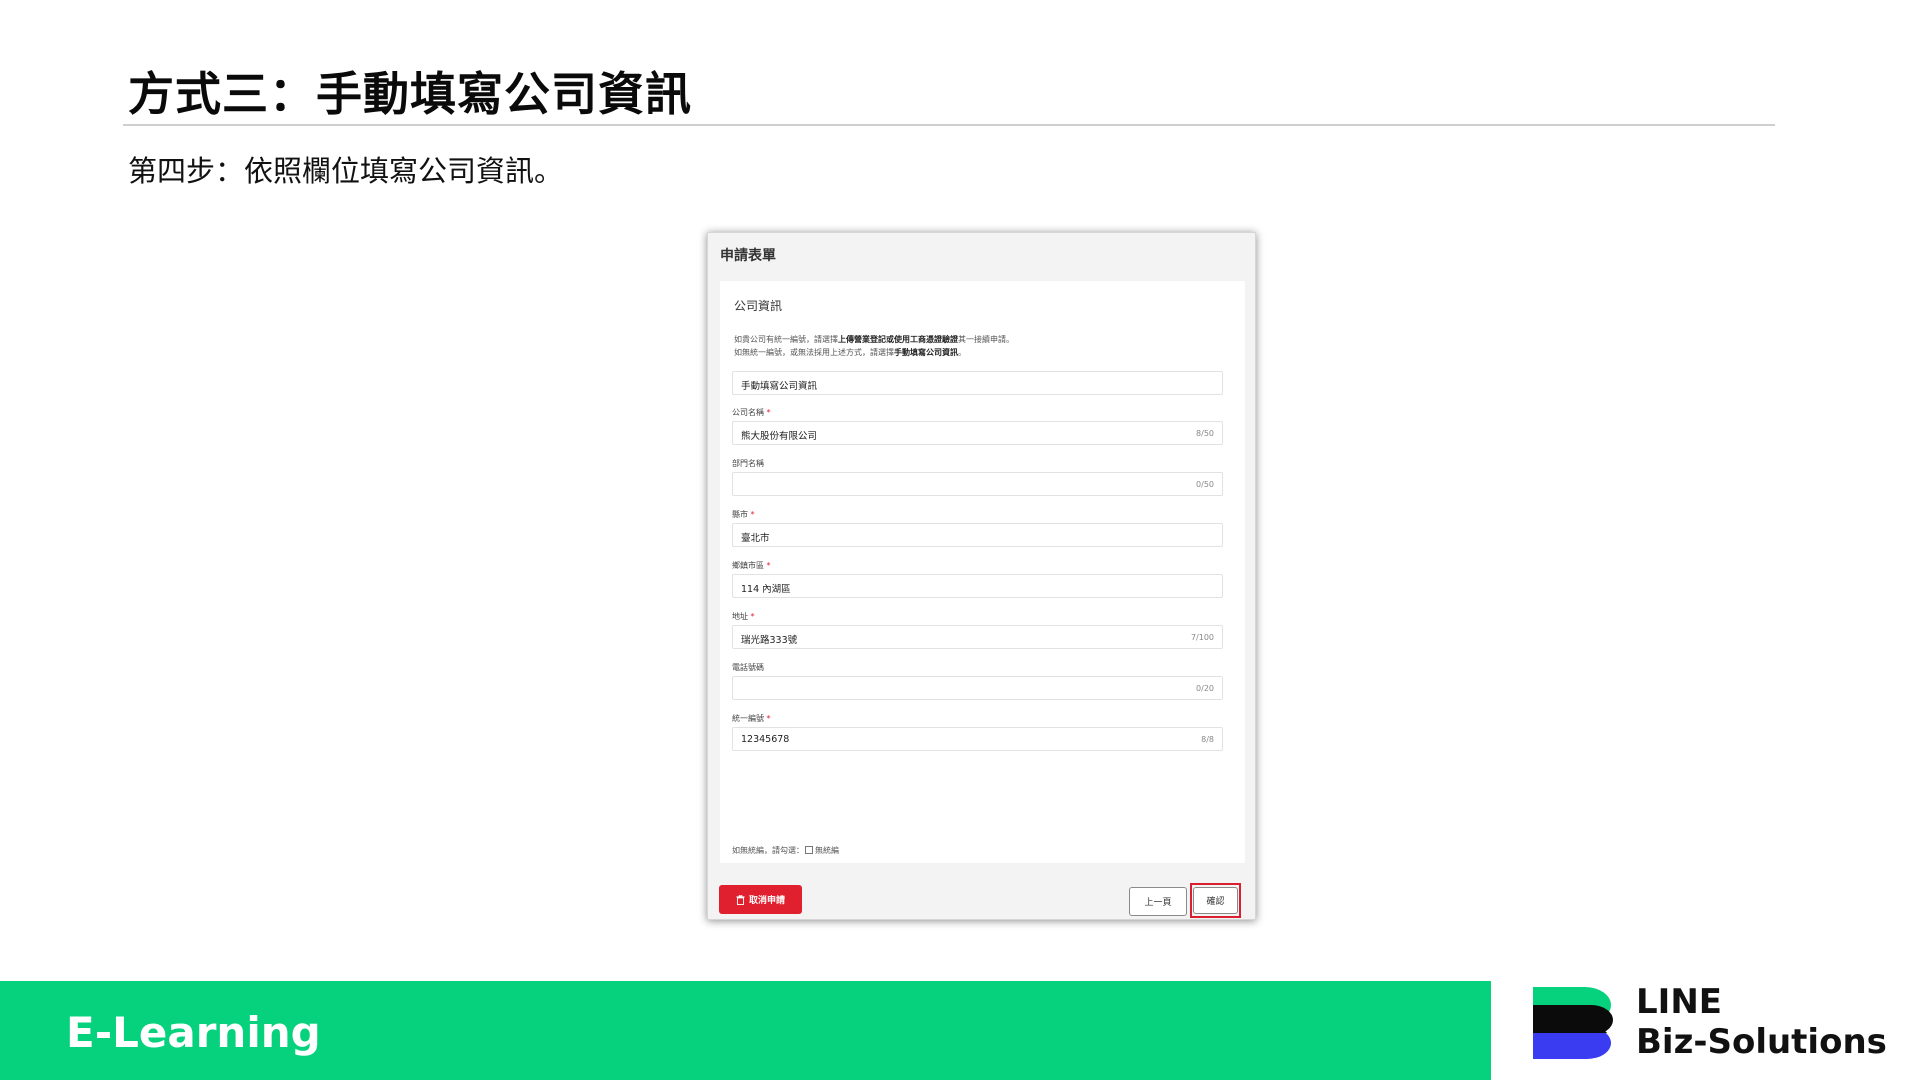 The width and height of the screenshot is (1920, 1080). I want to click on field-label: 電話號碼, so click(748, 667).